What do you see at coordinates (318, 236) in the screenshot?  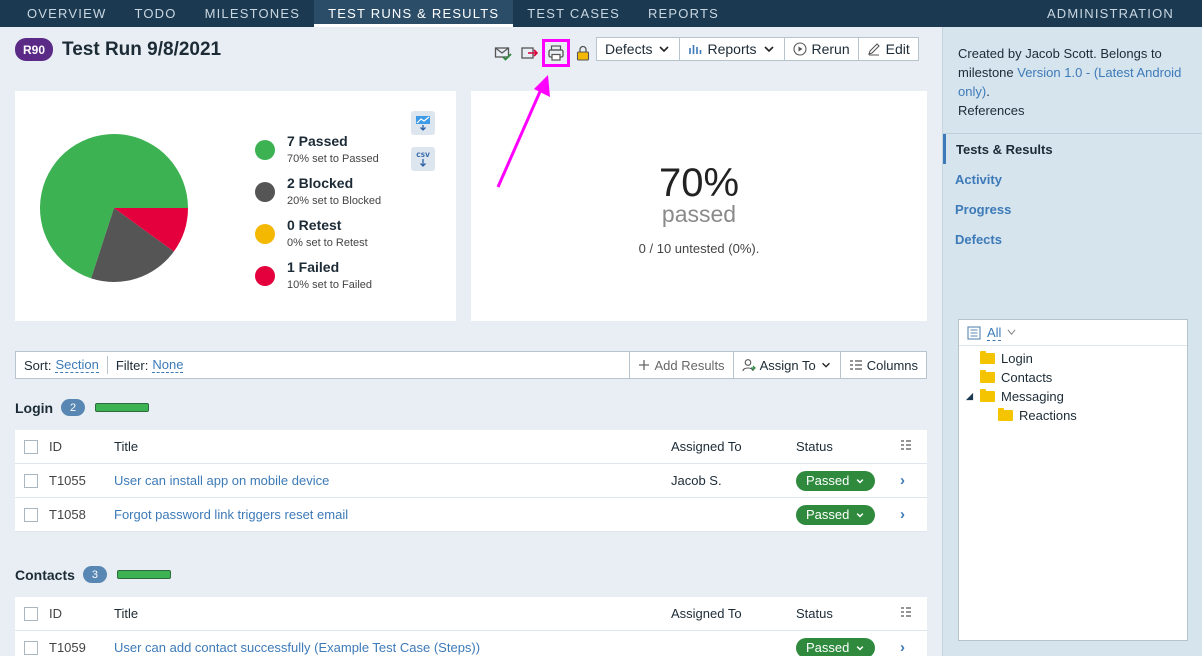 I see `legend-item-retest: 0 Retest 0% set to Retest` at bounding box center [318, 236].